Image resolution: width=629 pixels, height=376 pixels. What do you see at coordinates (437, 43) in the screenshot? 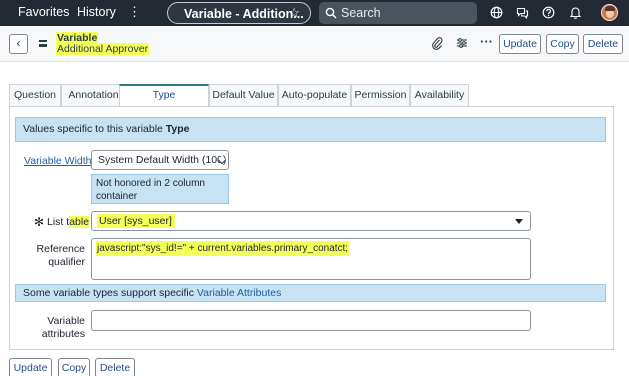
I see `paperclip-icon` at bounding box center [437, 43].